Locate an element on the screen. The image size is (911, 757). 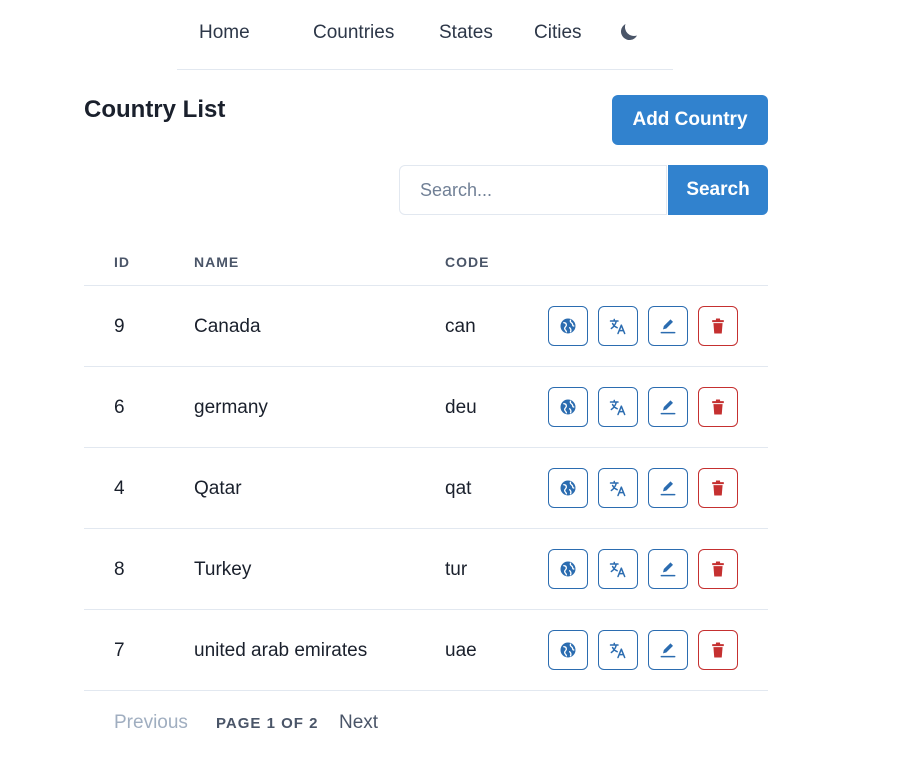
cell-code: deu is located at coordinates (461, 407).